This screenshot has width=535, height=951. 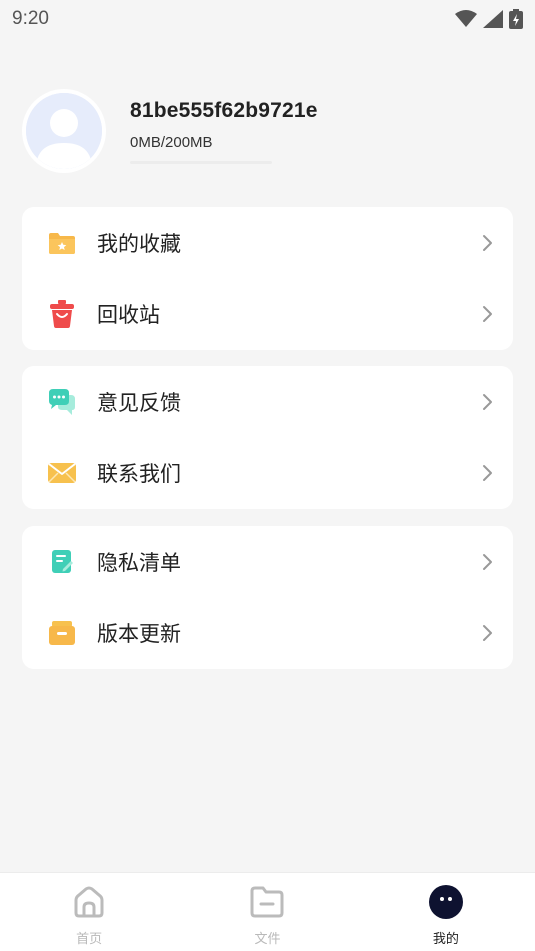 What do you see at coordinates (516, 19) in the screenshot?
I see `battery-icon` at bounding box center [516, 19].